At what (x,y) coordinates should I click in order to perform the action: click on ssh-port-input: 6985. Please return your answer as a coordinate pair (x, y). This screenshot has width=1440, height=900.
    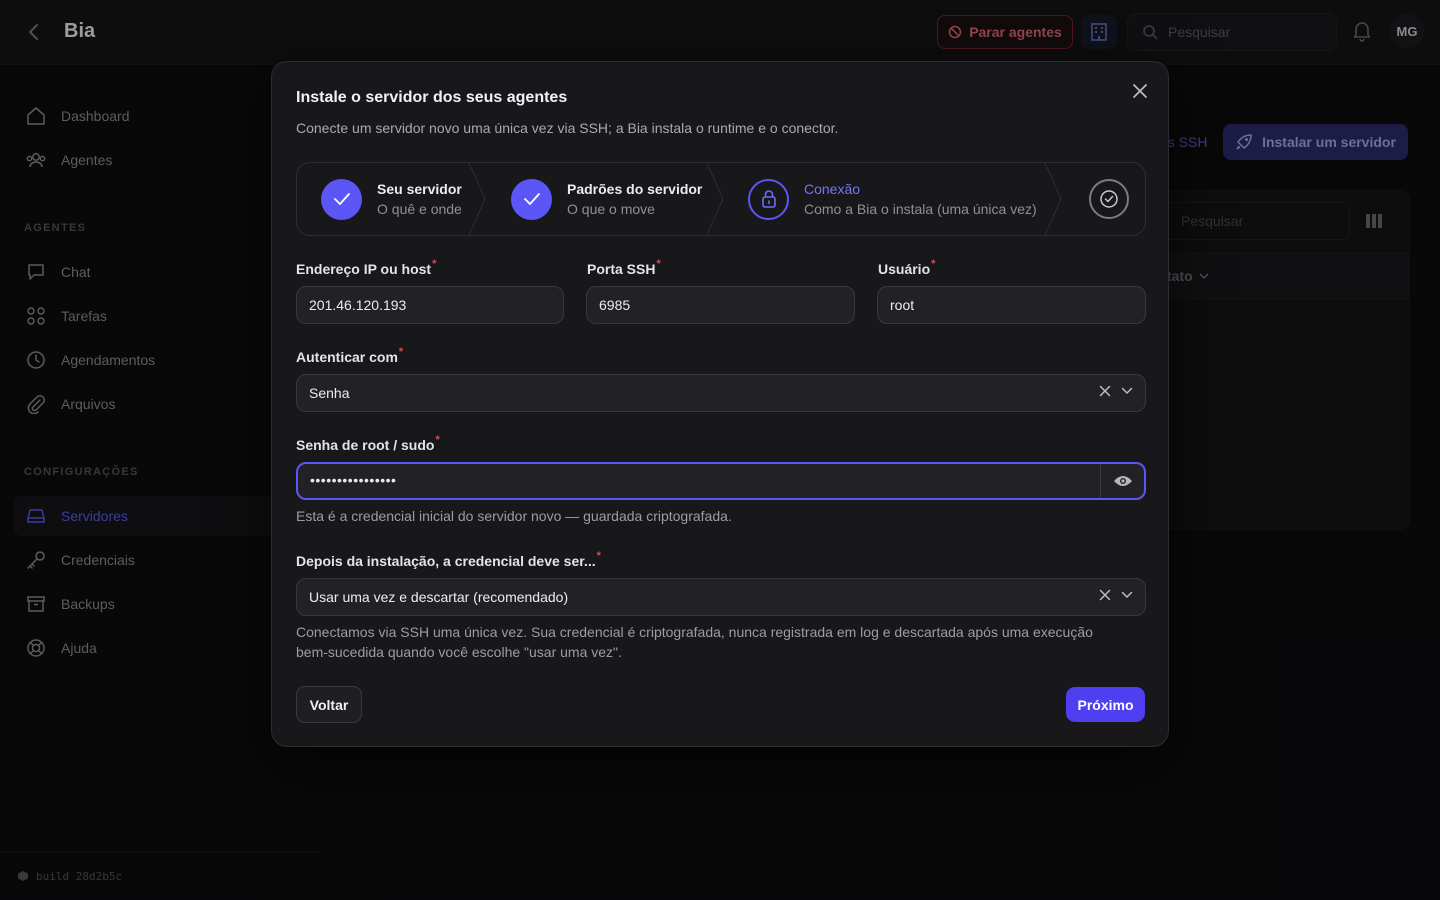
    Looking at the image, I should click on (720, 305).